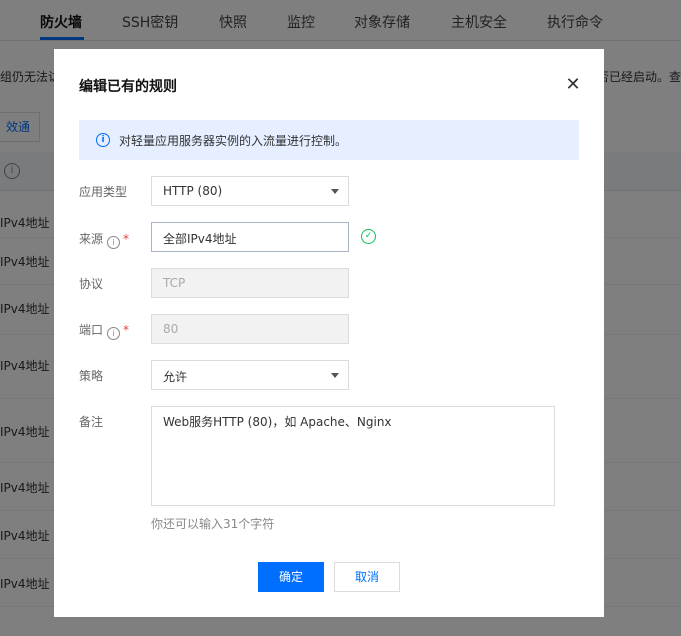  Describe the element at coordinates (250, 329) in the screenshot. I see `port-input: 80` at that location.